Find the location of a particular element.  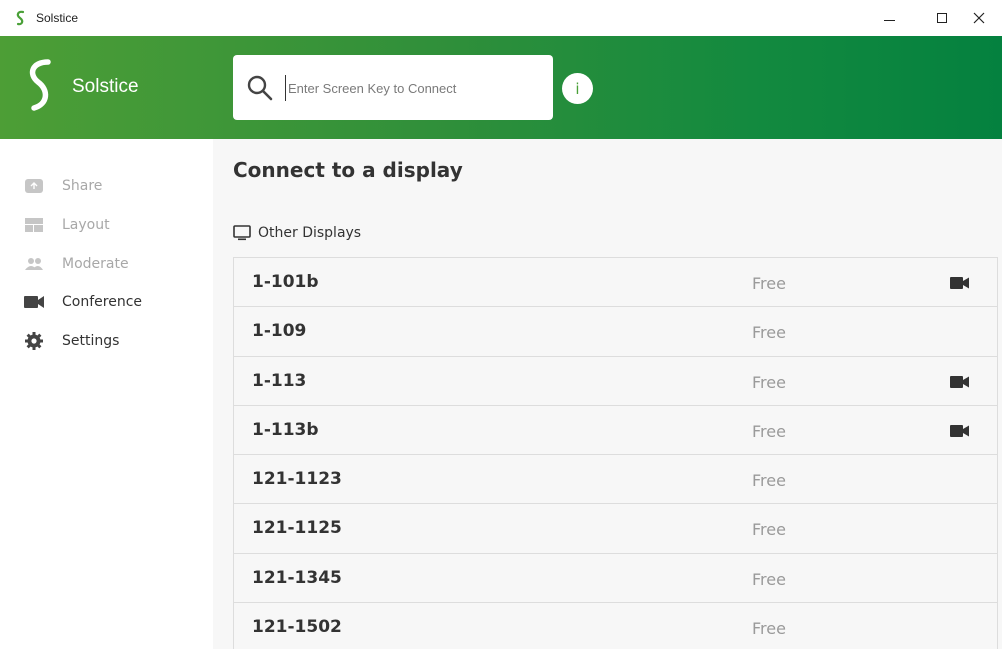

title-bar: Solstice is located at coordinates (501, 18).